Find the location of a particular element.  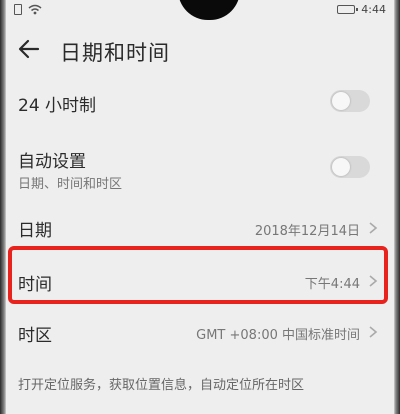

status-icons-right: 4:44 is located at coordinates (361, 9).